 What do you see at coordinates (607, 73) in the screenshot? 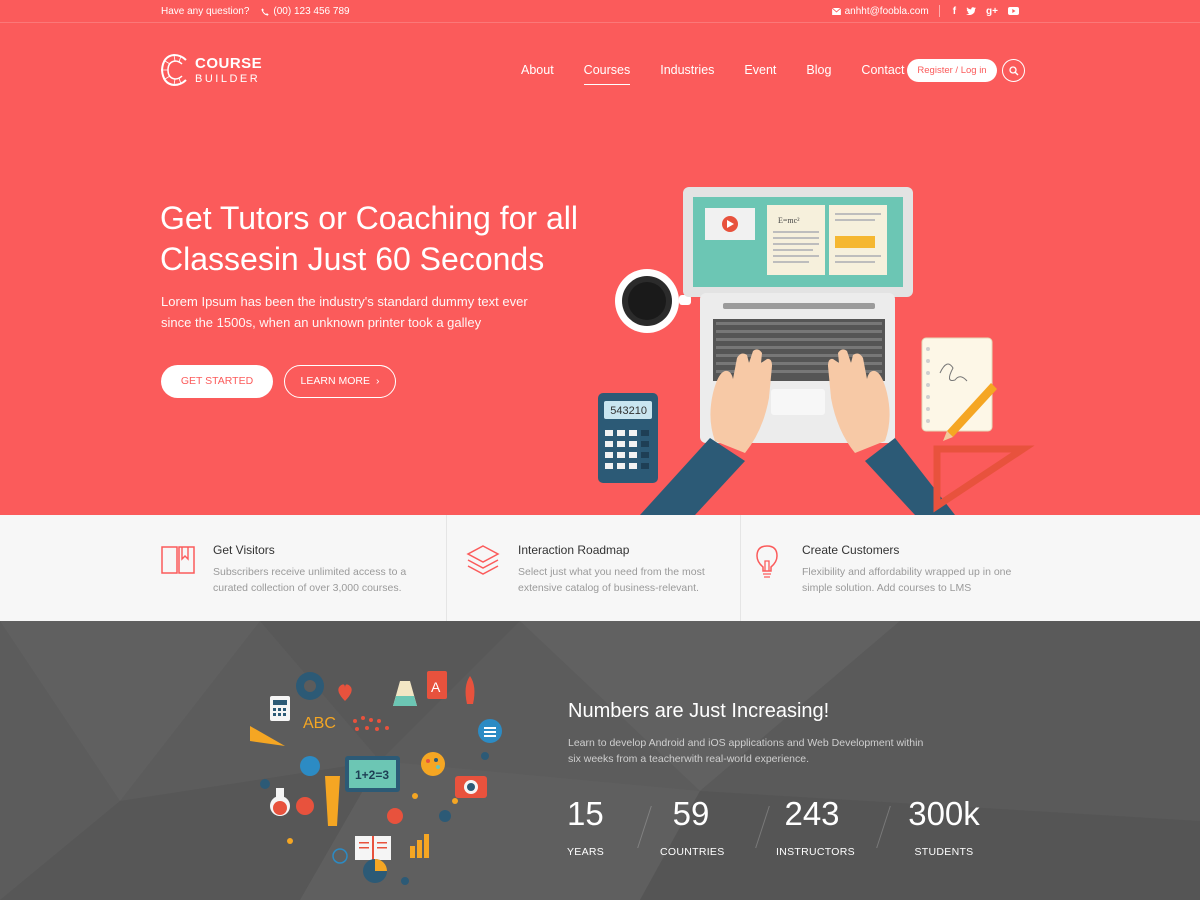
I see `nav-courses: Courses` at bounding box center [607, 73].